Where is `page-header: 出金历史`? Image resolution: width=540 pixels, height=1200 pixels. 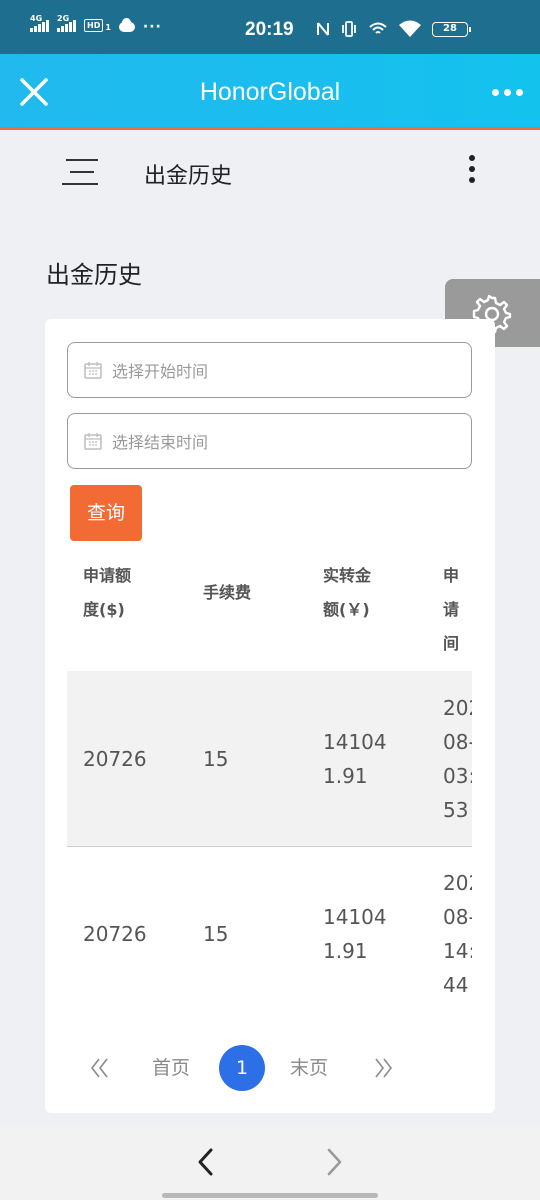 page-header: 出金历史 is located at coordinates (270, 173).